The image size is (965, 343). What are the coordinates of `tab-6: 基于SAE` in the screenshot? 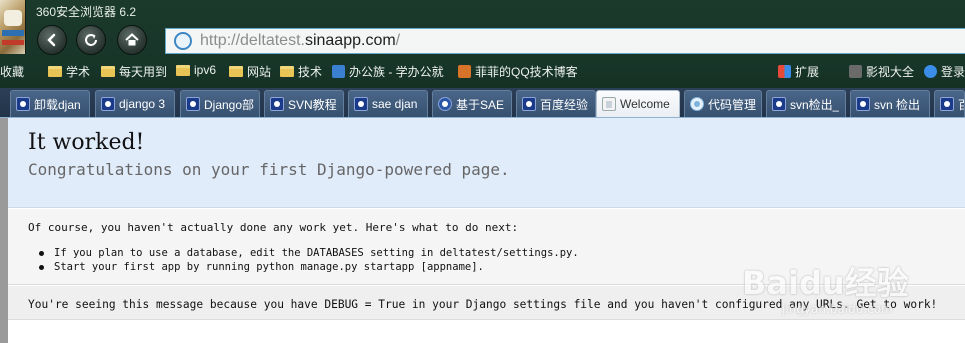 It's located at (472, 103).